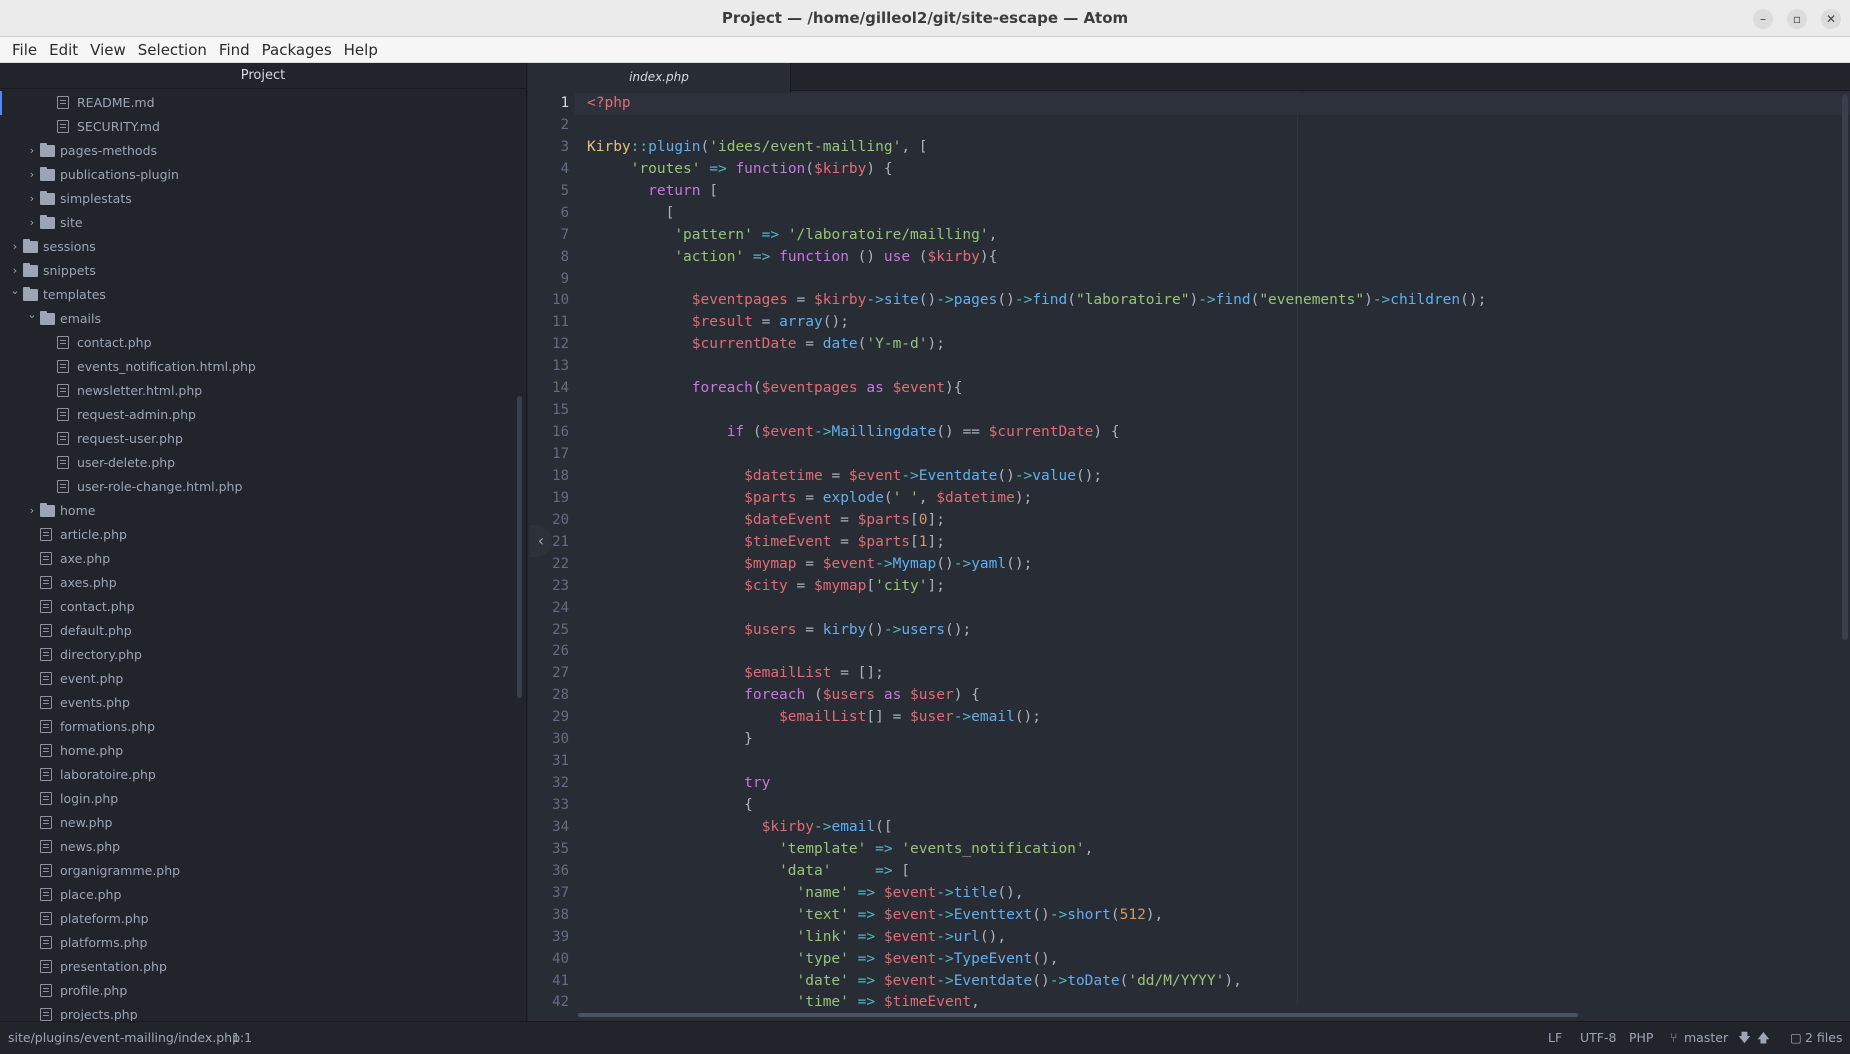 Image resolution: width=1850 pixels, height=1054 pixels. I want to click on tree-file: axes.php, so click(263, 583).